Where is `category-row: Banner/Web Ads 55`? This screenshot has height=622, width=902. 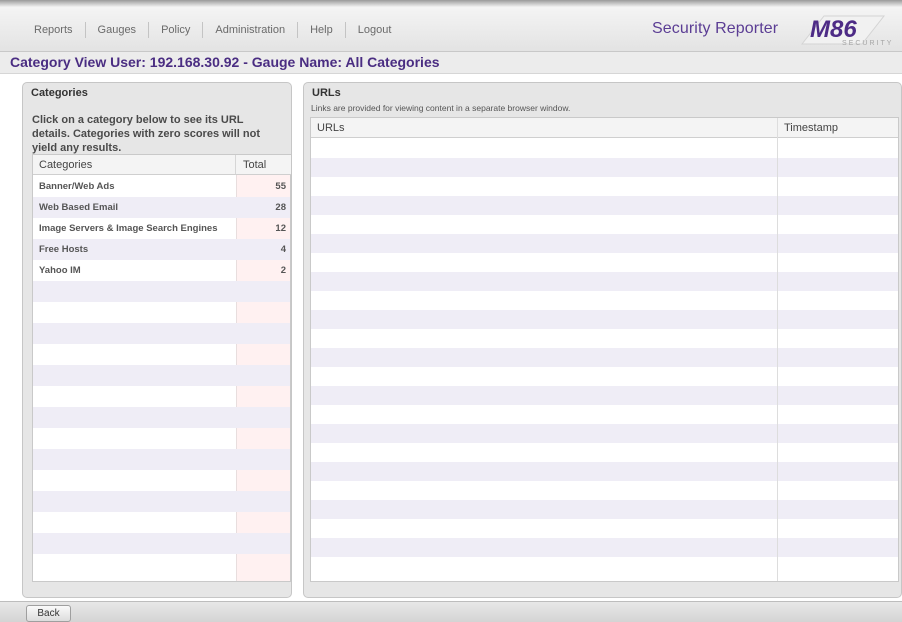 category-row: Banner/Web Ads 55 is located at coordinates (161, 186).